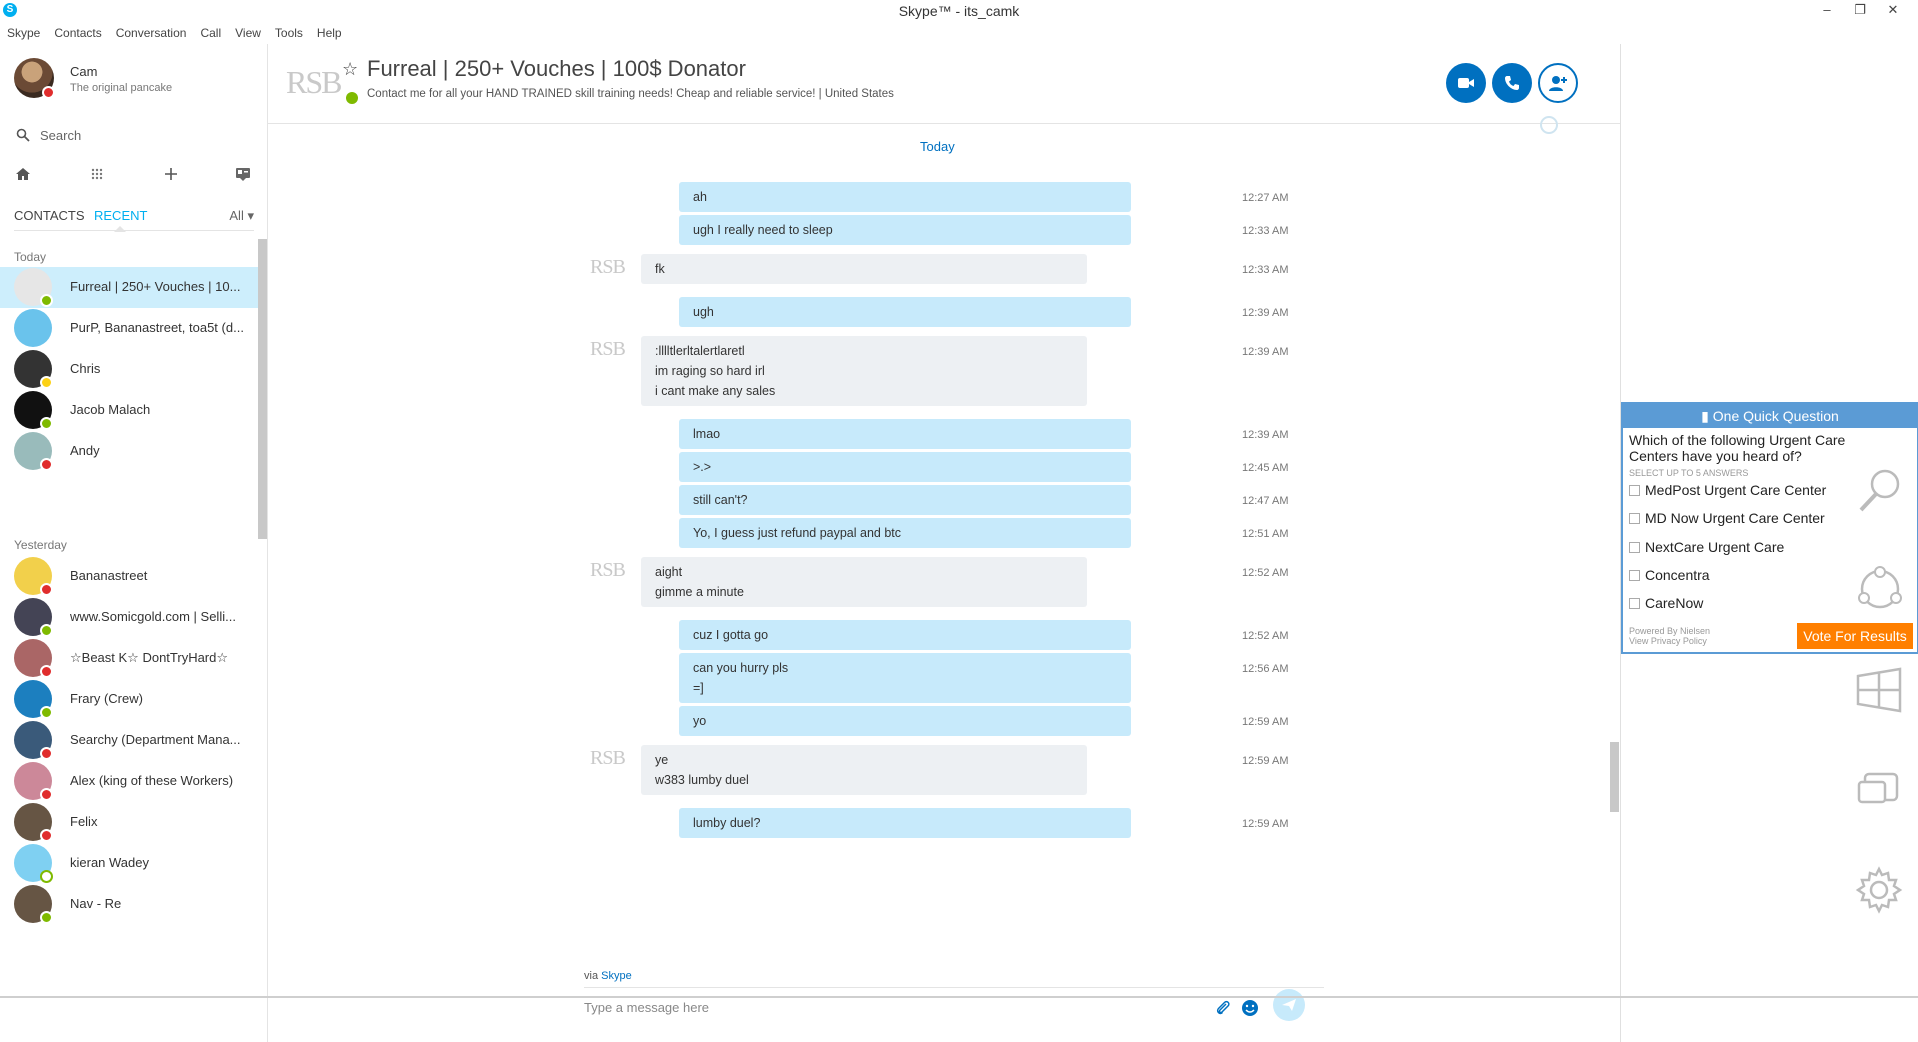 This screenshot has width=1918, height=1042. I want to click on outgoing-message: ugh, so click(905, 312).